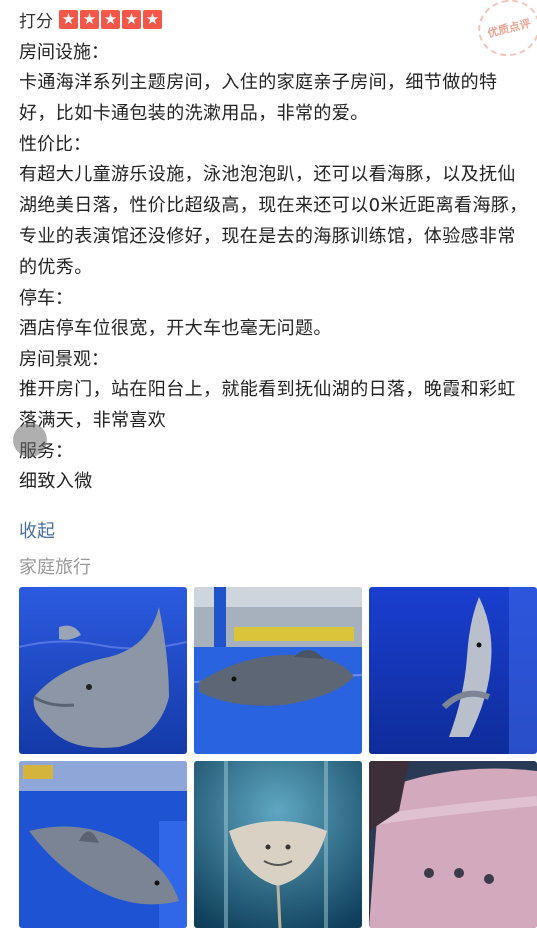 The height and width of the screenshot is (928, 537). Describe the element at coordinates (103, 844) in the screenshot. I see `photo-dolphin-swimming` at that location.